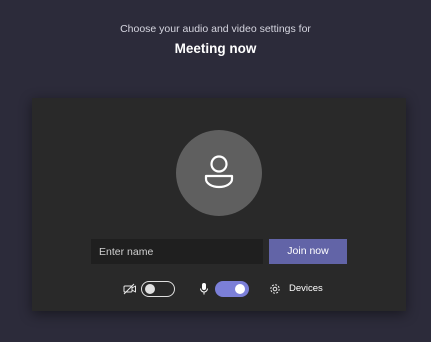 The image size is (431, 342). Describe the element at coordinates (240, 289) in the screenshot. I see `microphone-toggle-knob` at that location.